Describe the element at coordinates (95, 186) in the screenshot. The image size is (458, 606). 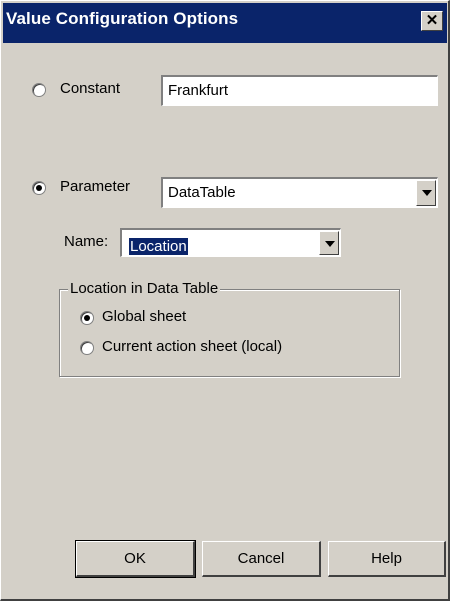
I see `parameter-label: Parameter` at that location.